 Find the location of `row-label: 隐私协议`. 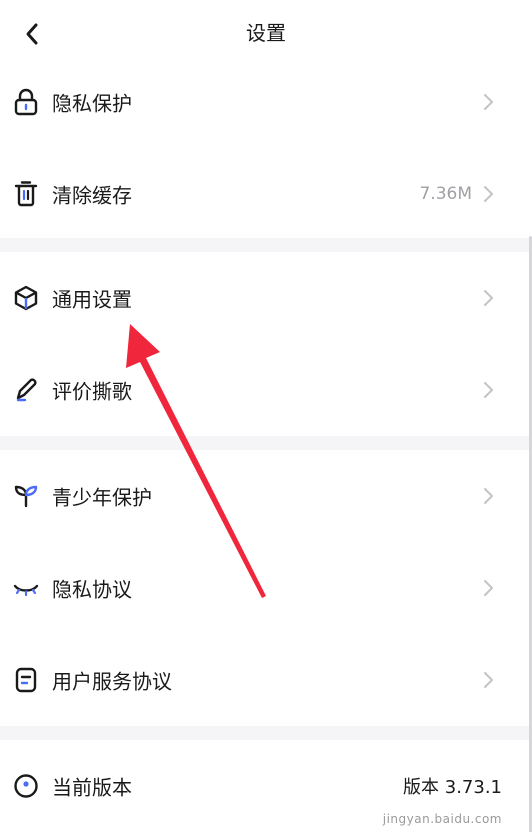

row-label: 隐私协议 is located at coordinates (92, 589).